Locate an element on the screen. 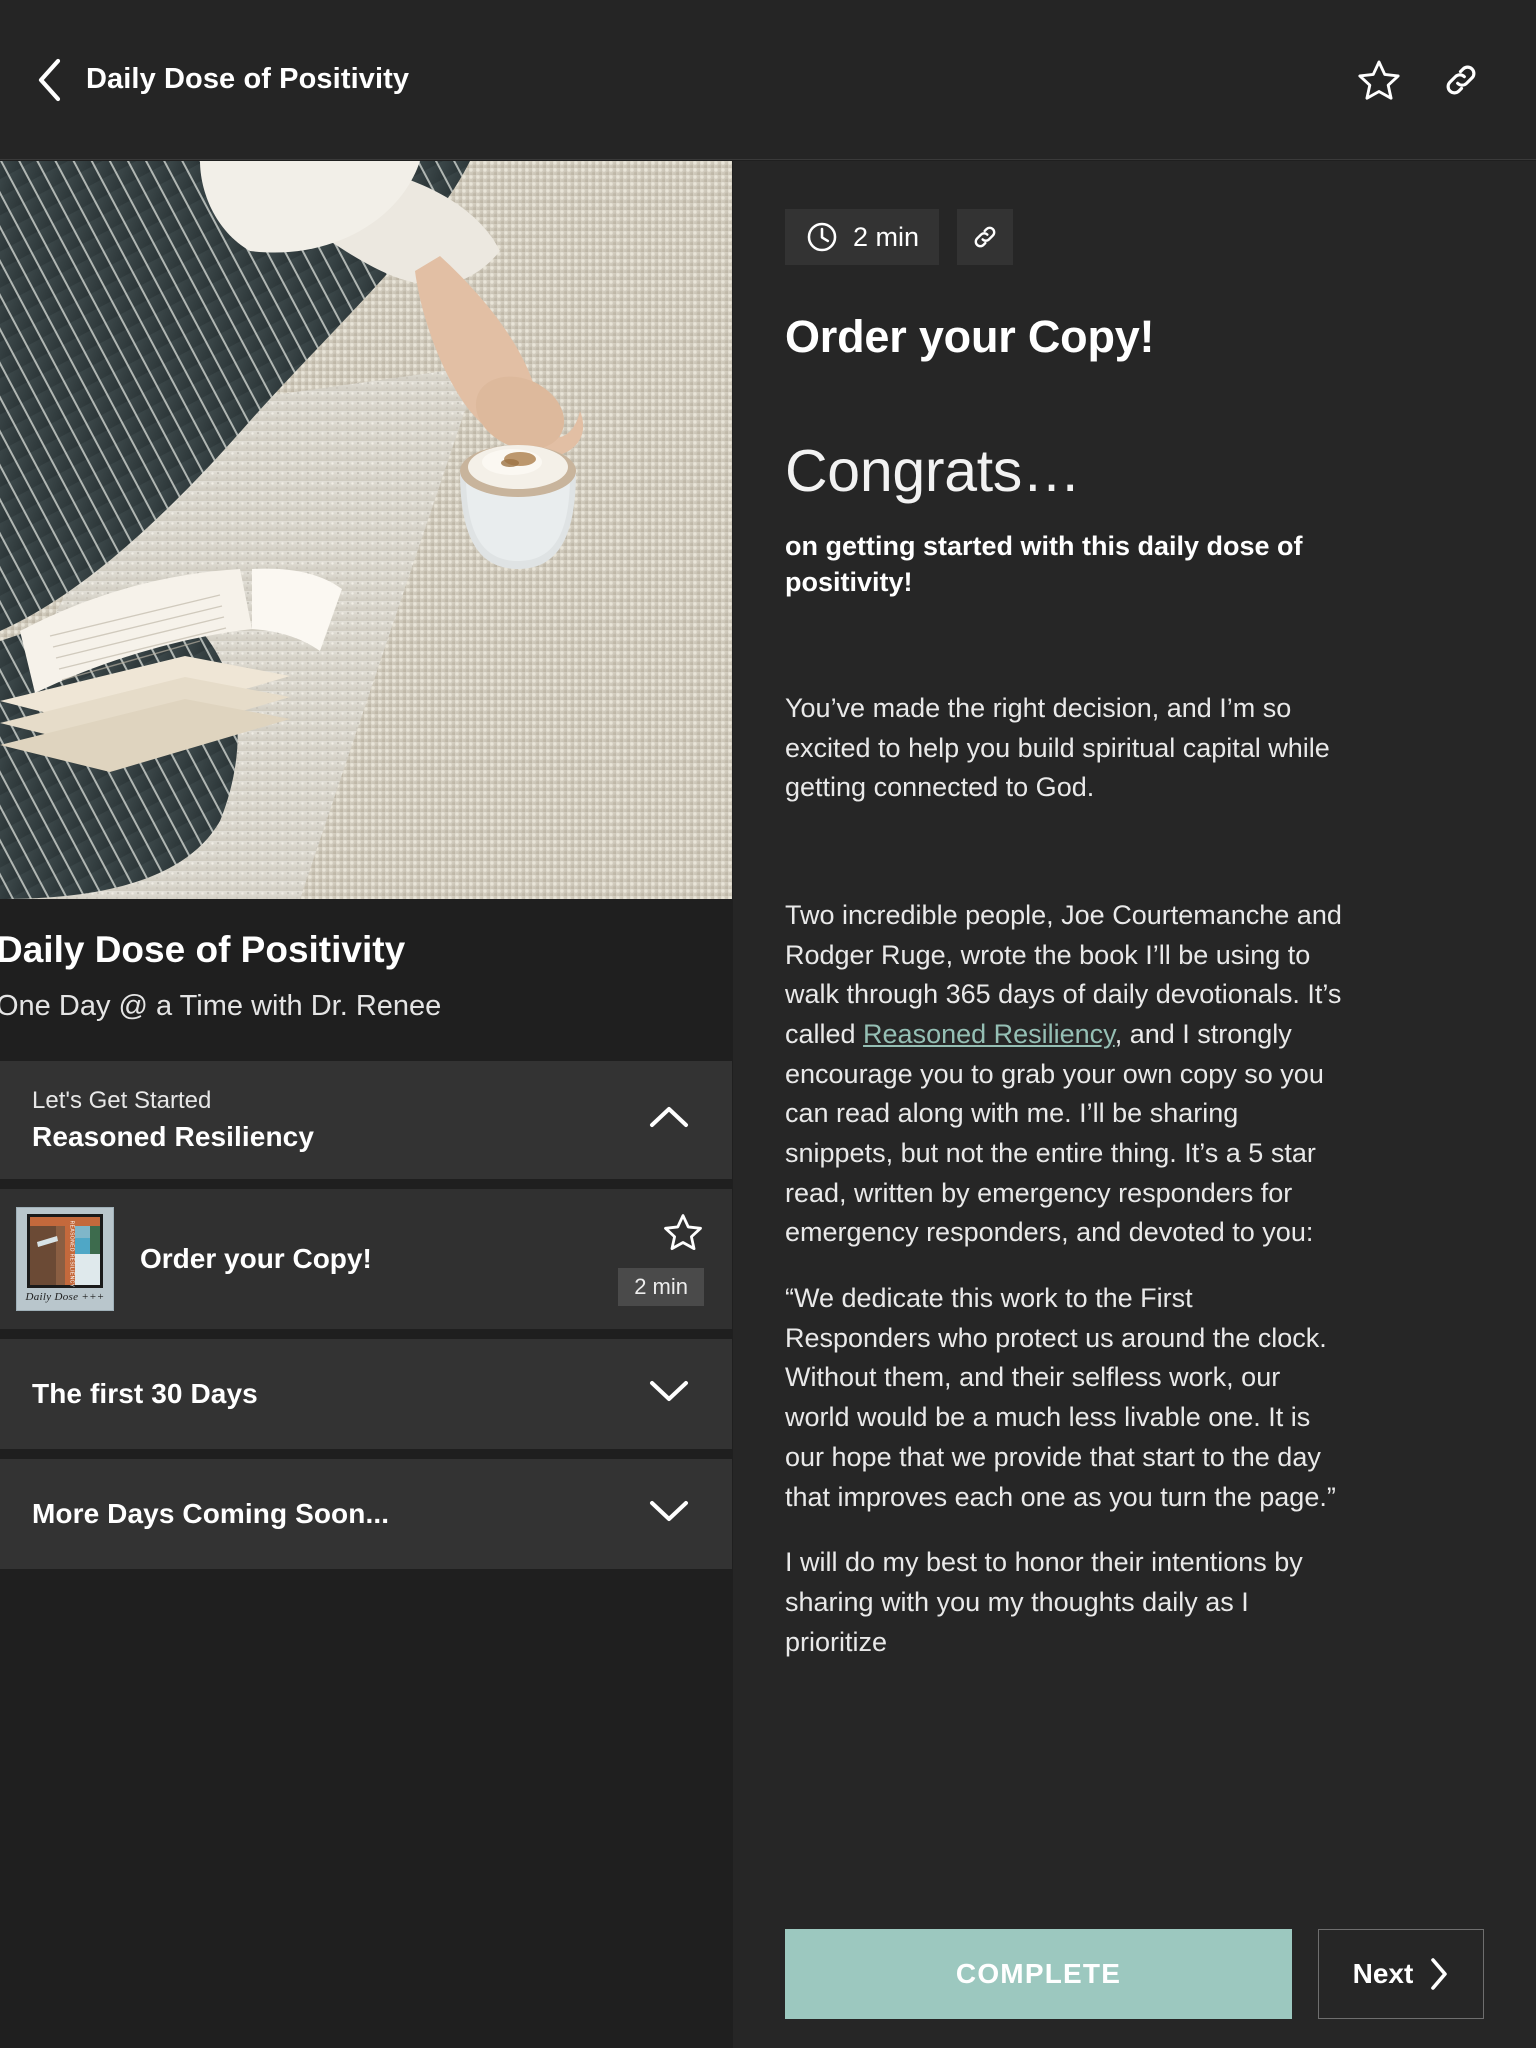 This screenshot has height=2048, width=1536. lesson-thumbnail: REASONED RESILIENCY Daily Dose +++ is located at coordinates (65, 1258).